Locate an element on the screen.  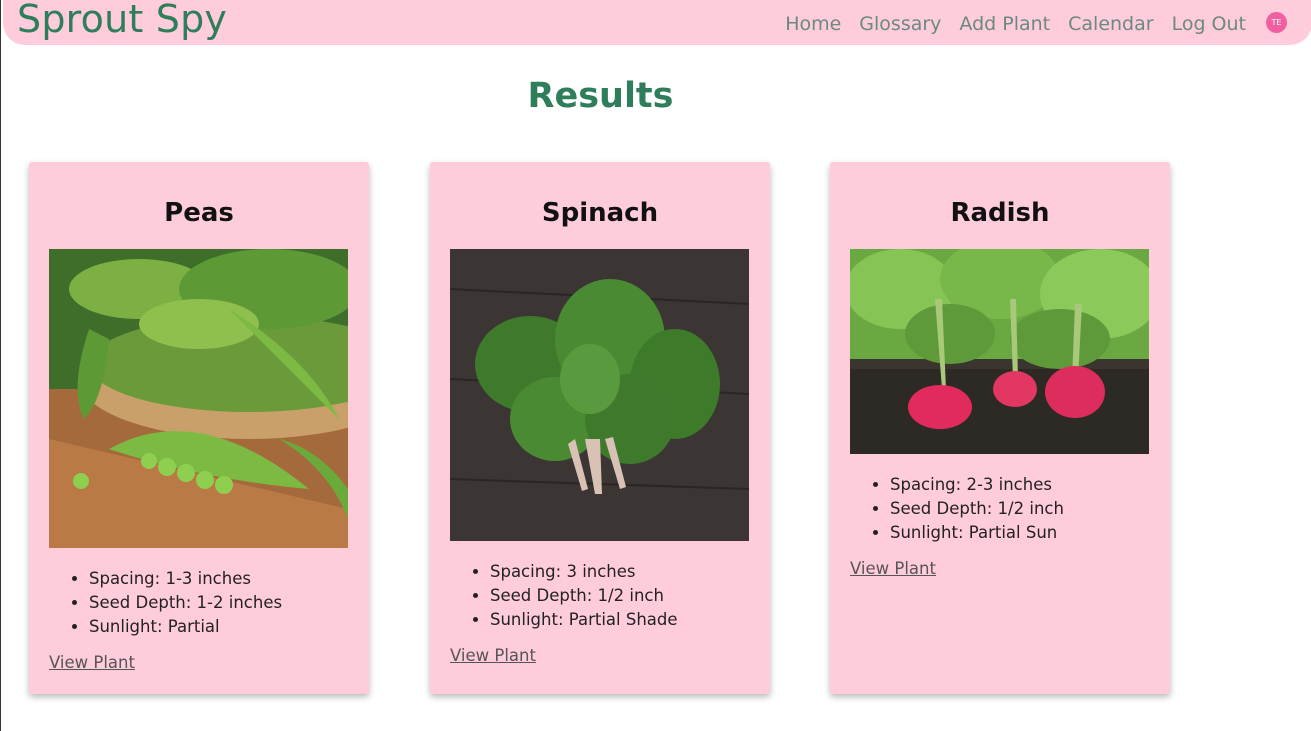
spinach-image is located at coordinates (599, 395).